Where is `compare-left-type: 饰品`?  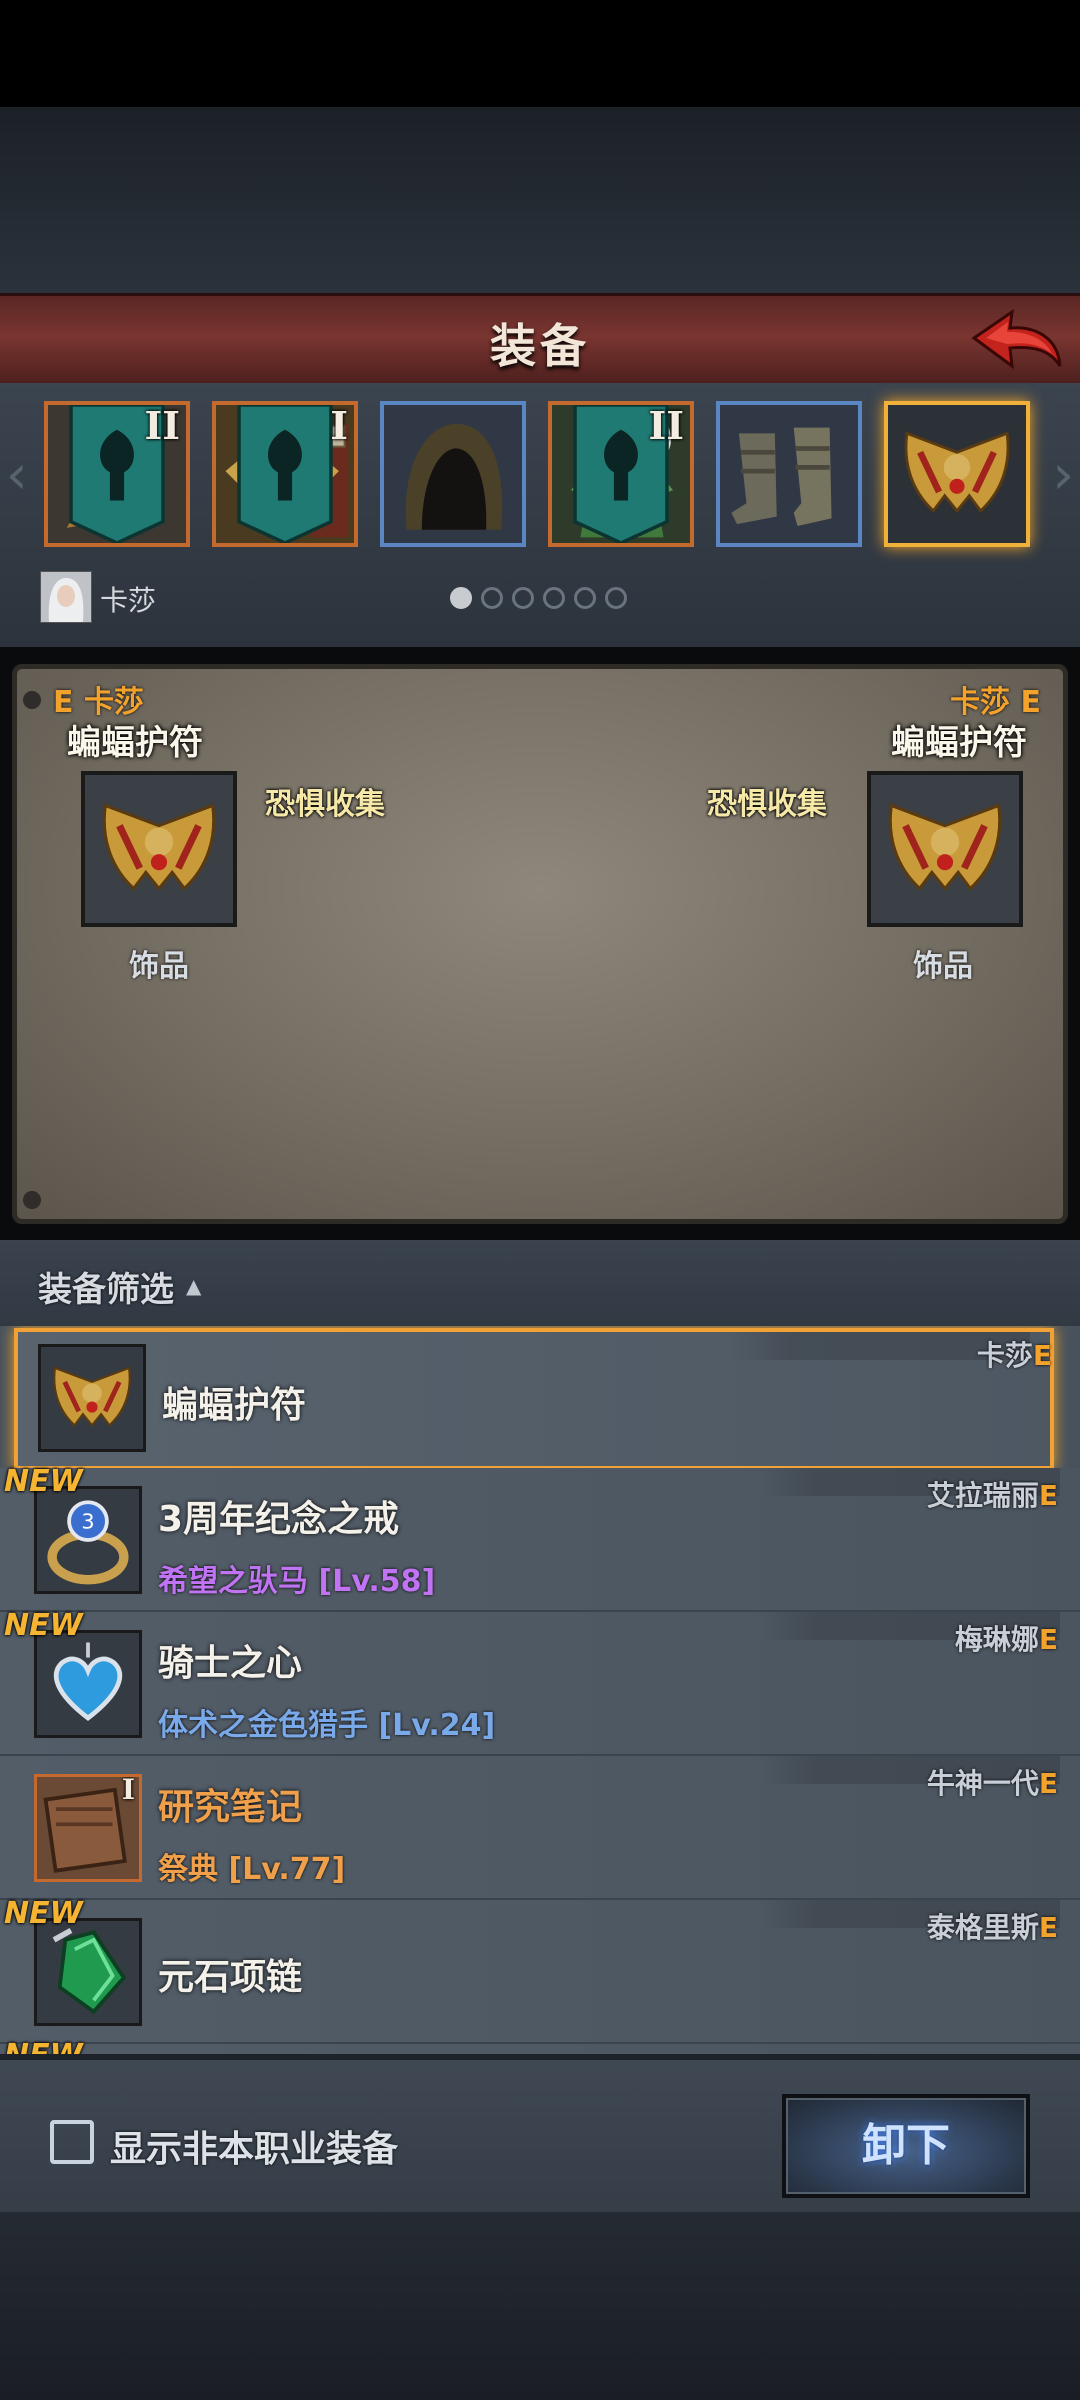
compare-left-type: 饰品 is located at coordinates (159, 966).